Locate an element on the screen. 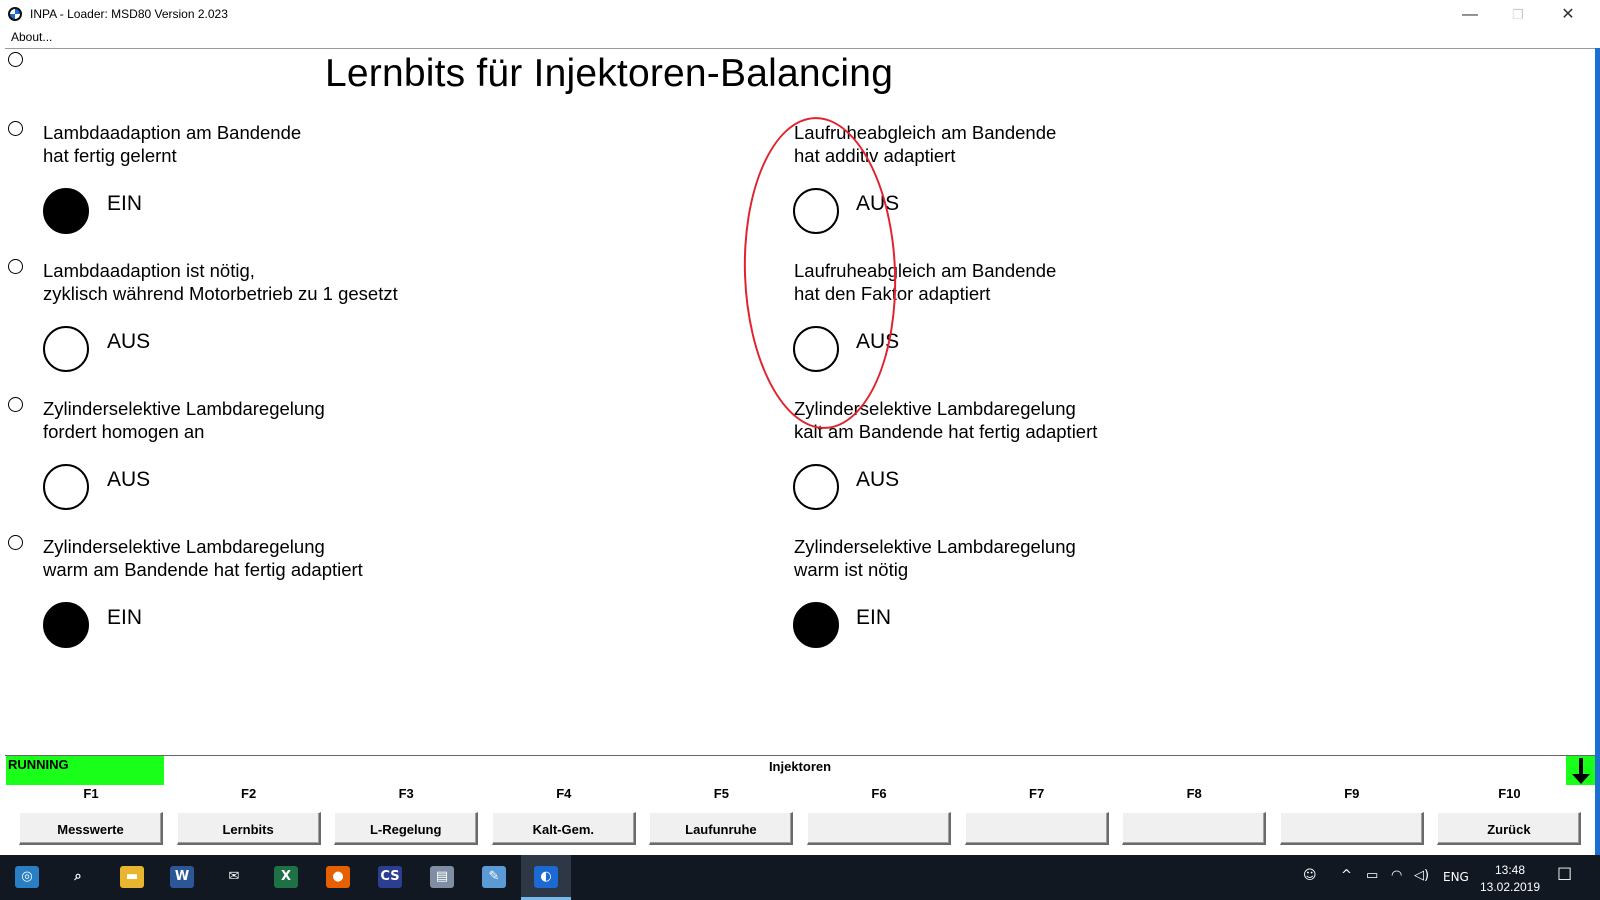 This screenshot has width=1600, height=900. fkey-label-f4: F4 is located at coordinates (564, 793).